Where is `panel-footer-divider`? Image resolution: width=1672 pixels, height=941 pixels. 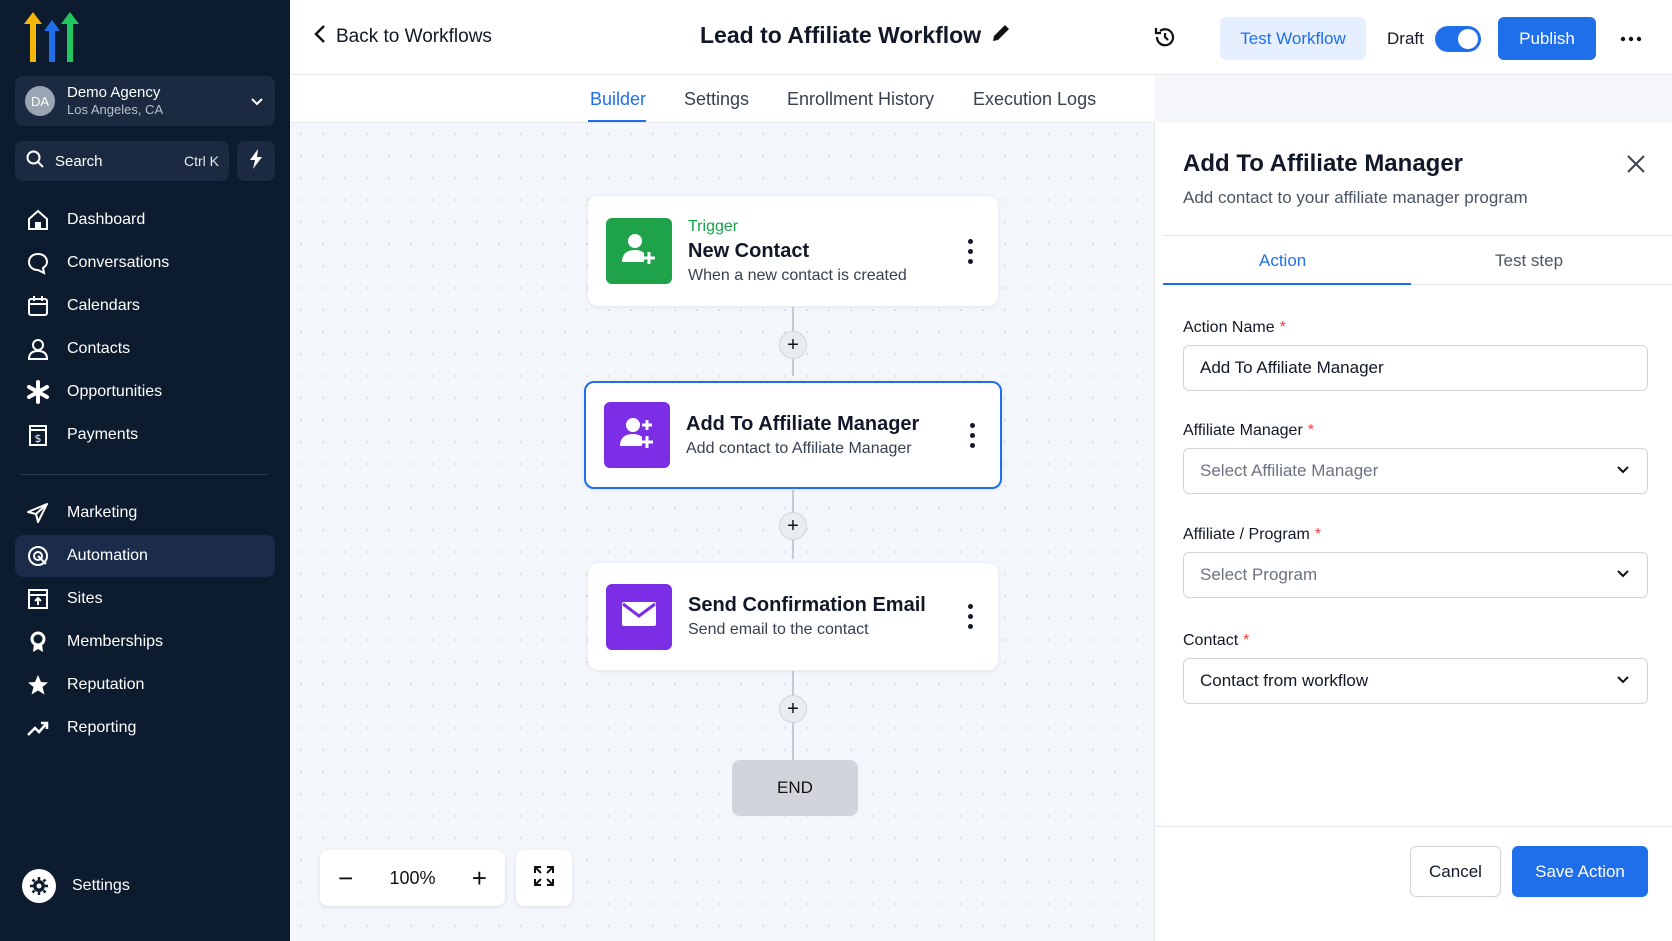 panel-footer-divider is located at coordinates (1413, 826).